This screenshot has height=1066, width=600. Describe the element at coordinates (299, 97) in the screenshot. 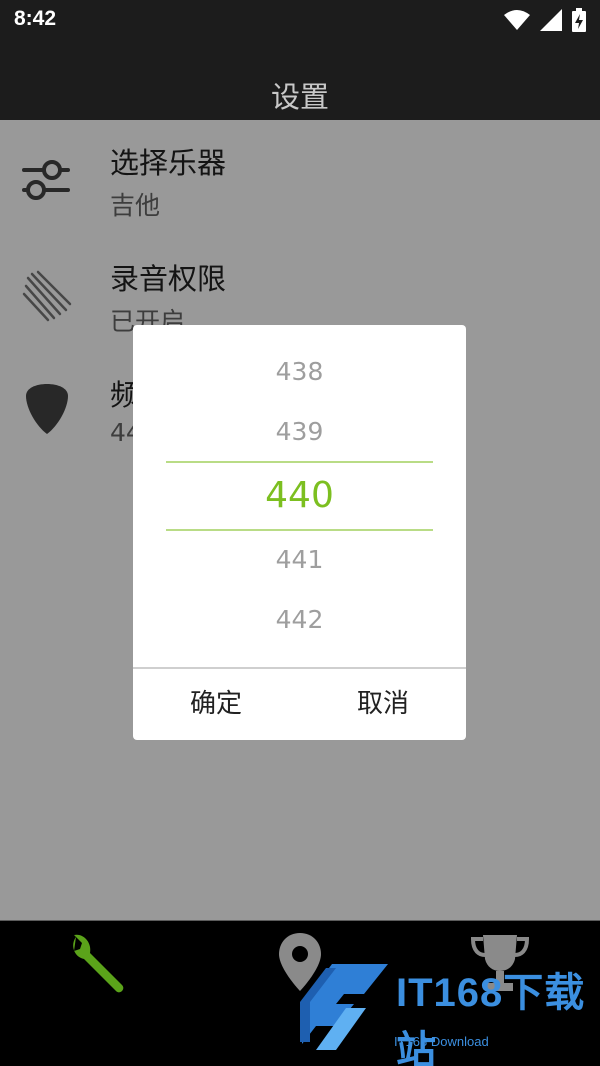

I see `page-title: 设置` at that location.